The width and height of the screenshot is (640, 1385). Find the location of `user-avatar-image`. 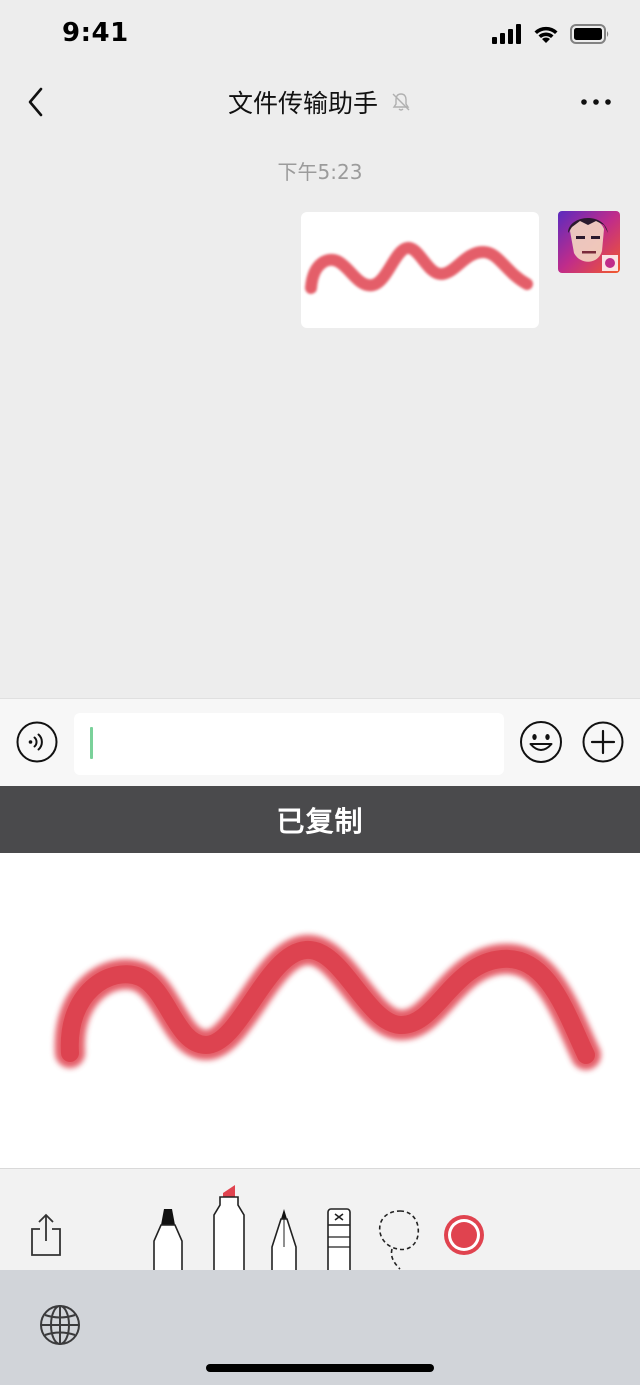

user-avatar-image is located at coordinates (589, 242).